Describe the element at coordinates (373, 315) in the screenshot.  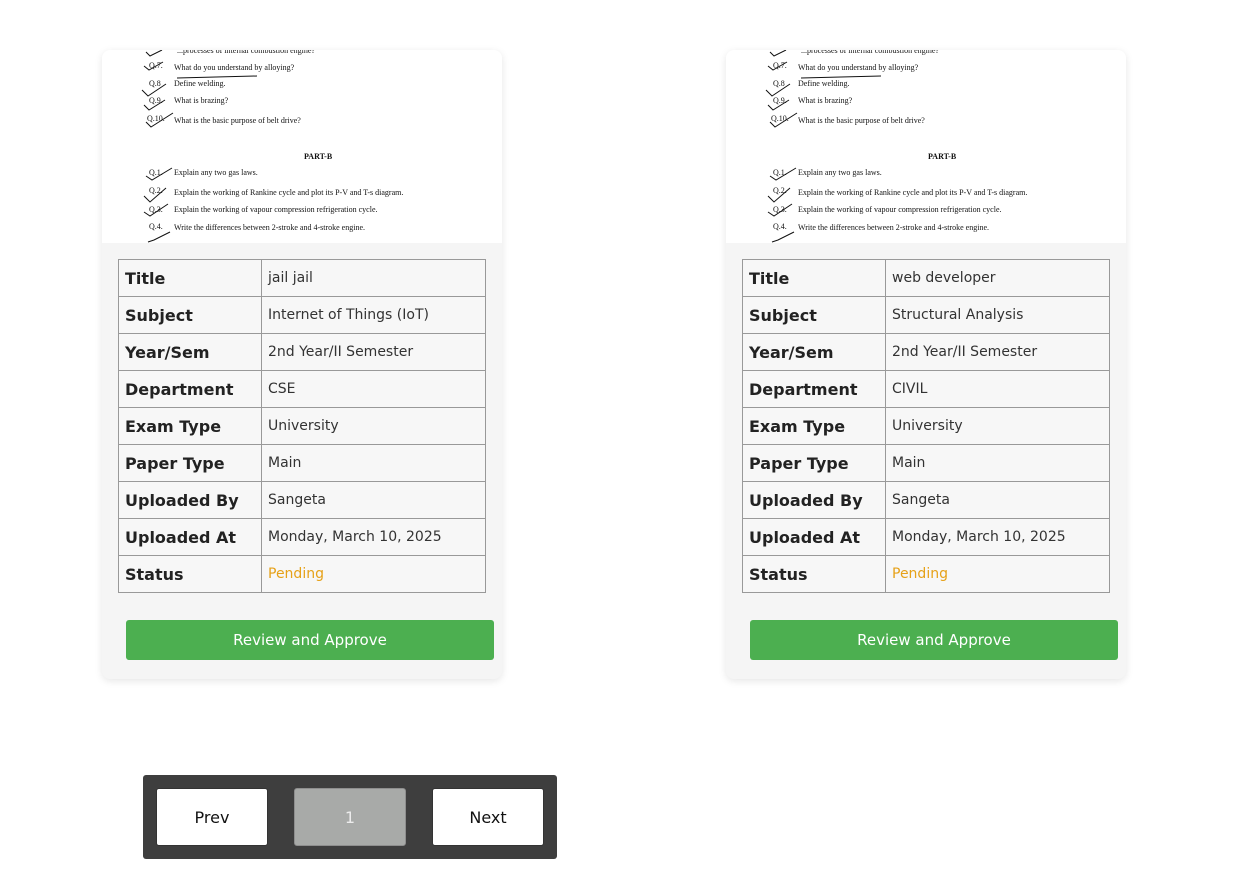
I see `subject-value: Internet of Things (IoT)` at that location.